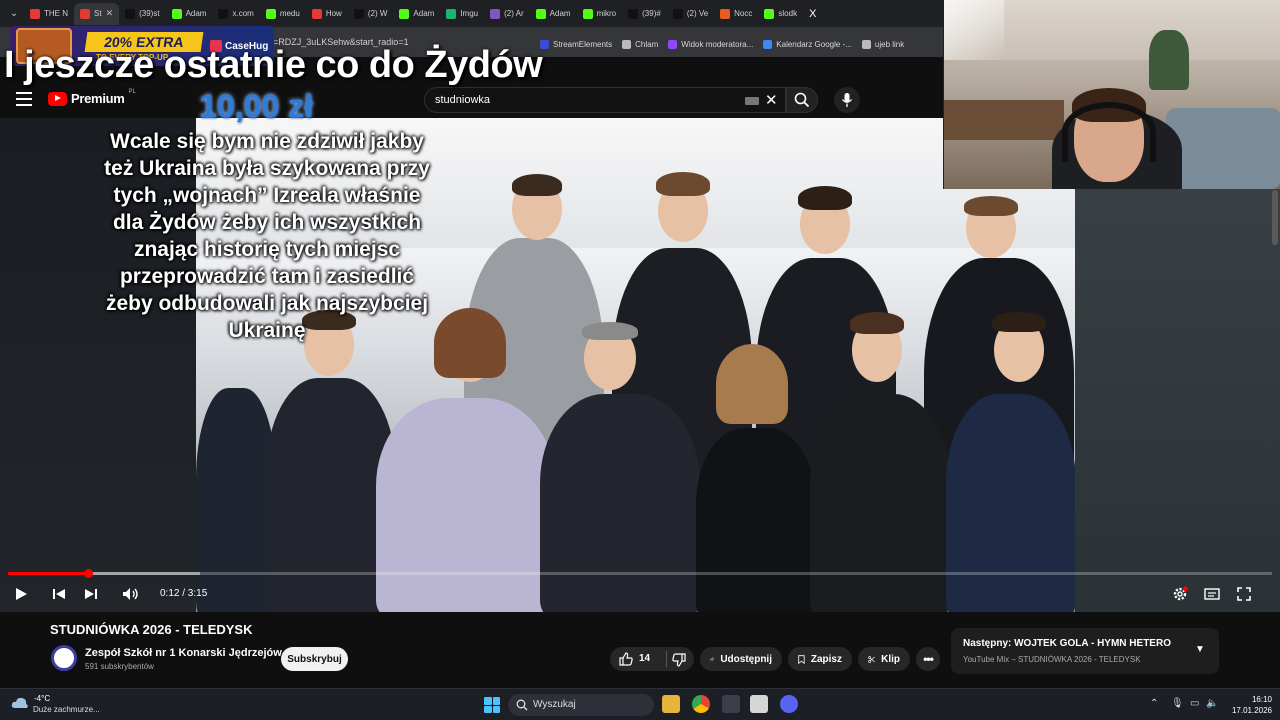 Image resolution: width=1280 pixels, height=720 pixels. What do you see at coordinates (1177, 365) in the screenshot?
I see `video-blur-right` at bounding box center [1177, 365].